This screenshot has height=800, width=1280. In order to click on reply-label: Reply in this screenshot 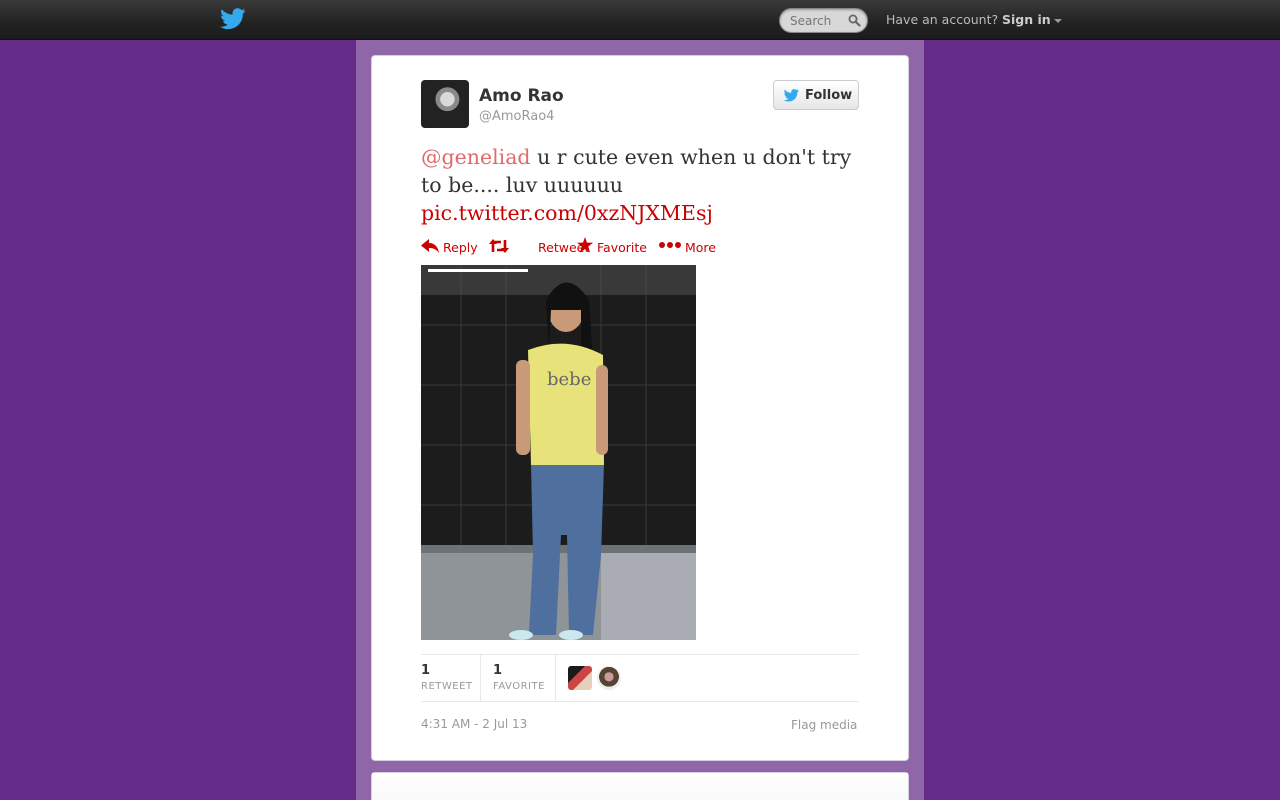, I will do `click(460, 247)`.